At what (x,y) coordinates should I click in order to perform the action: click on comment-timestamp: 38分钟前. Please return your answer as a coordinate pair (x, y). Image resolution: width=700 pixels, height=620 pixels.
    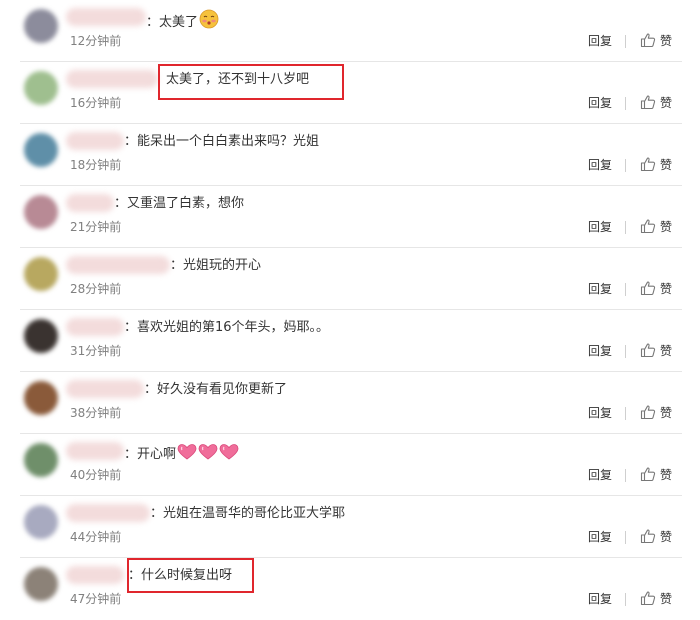
    Looking at the image, I should click on (96, 413).